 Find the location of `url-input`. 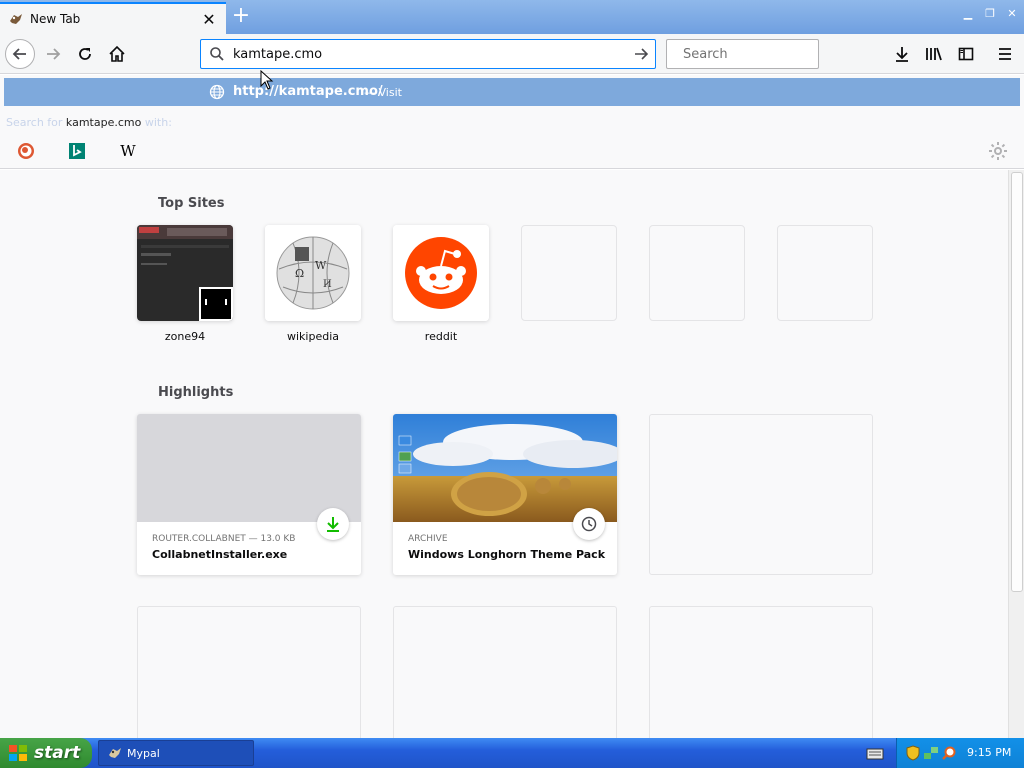

url-input is located at coordinates (430, 54).